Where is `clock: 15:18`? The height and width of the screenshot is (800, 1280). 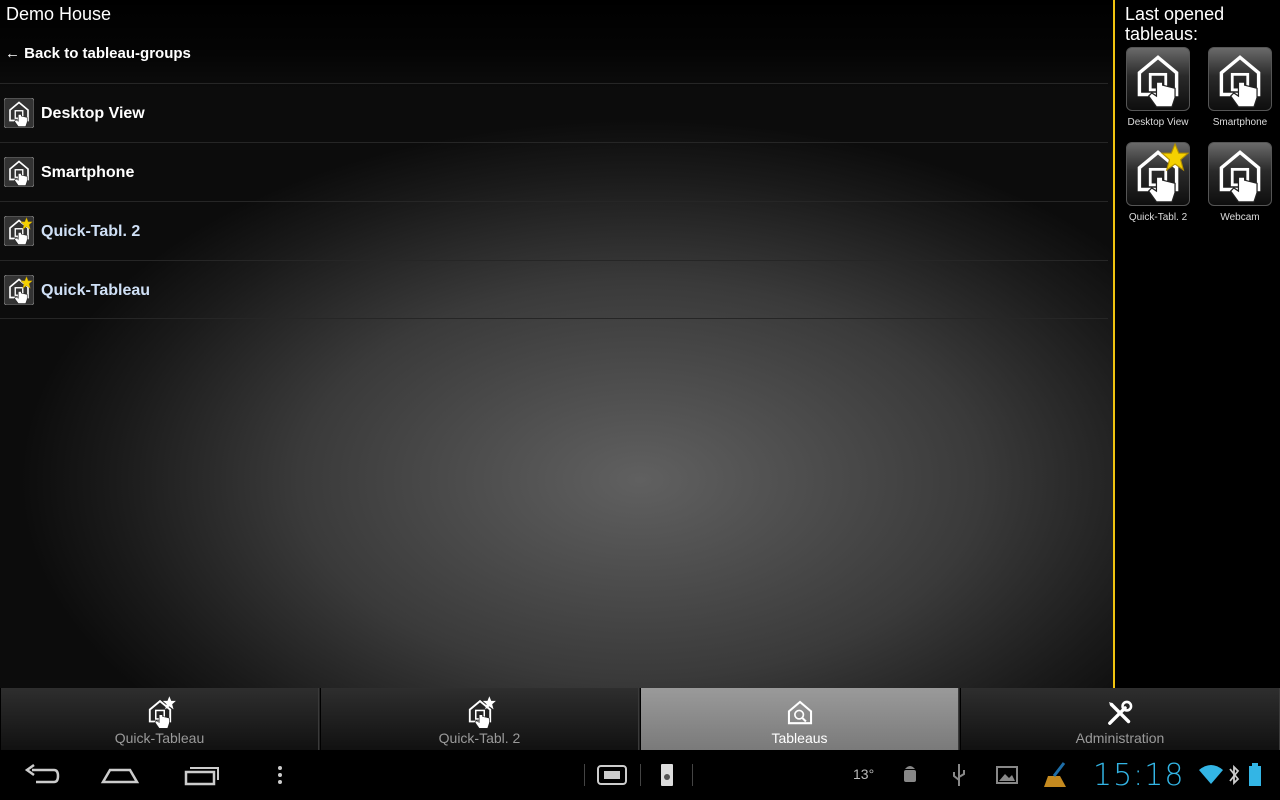 clock: 15:18 is located at coordinates (1139, 775).